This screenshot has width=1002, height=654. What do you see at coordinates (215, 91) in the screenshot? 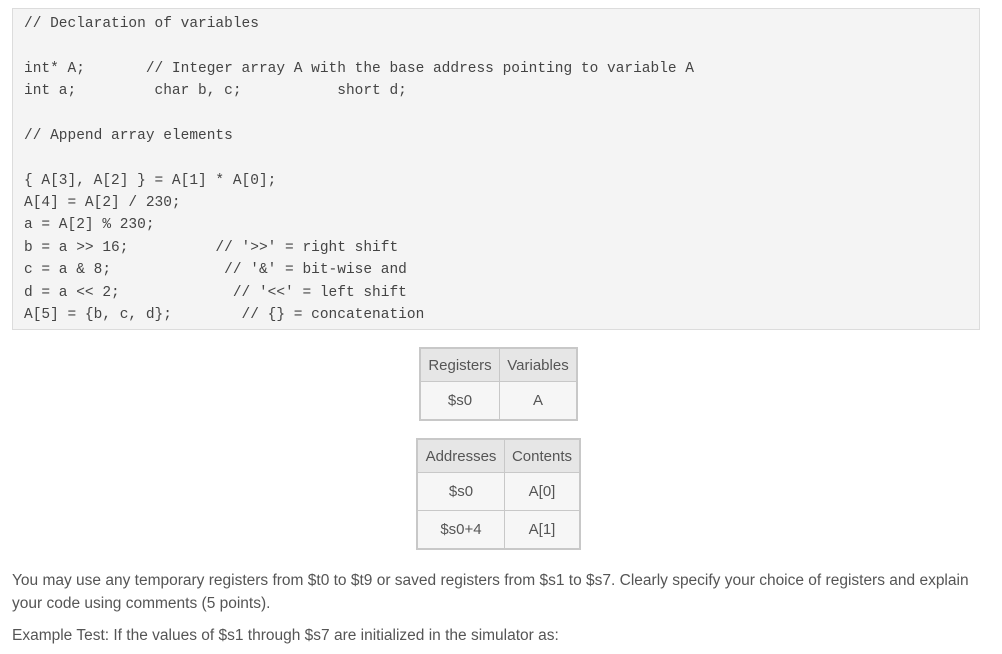
I see `code-line-declarations: int a; char b, c; short d;` at bounding box center [215, 91].